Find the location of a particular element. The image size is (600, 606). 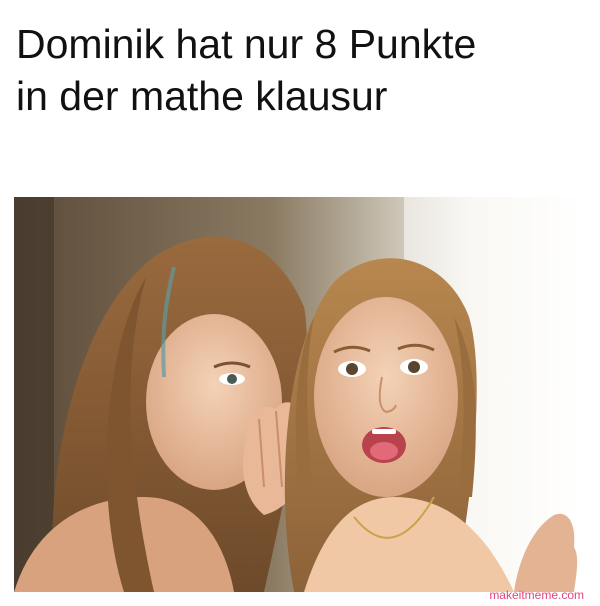

caption-line-1: Dominik hat nur 8 Punkte is located at coordinates (246, 44).